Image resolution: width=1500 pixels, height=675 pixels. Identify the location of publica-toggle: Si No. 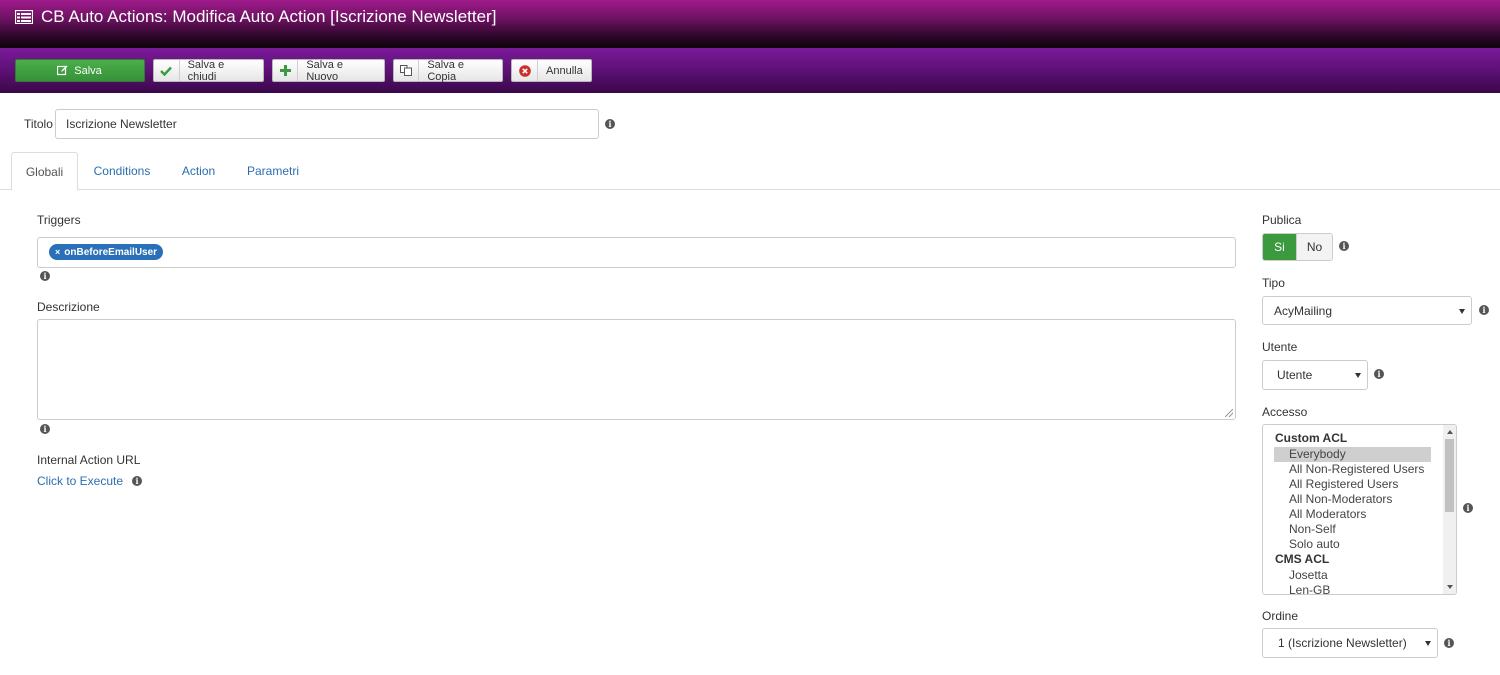
(1297, 247).